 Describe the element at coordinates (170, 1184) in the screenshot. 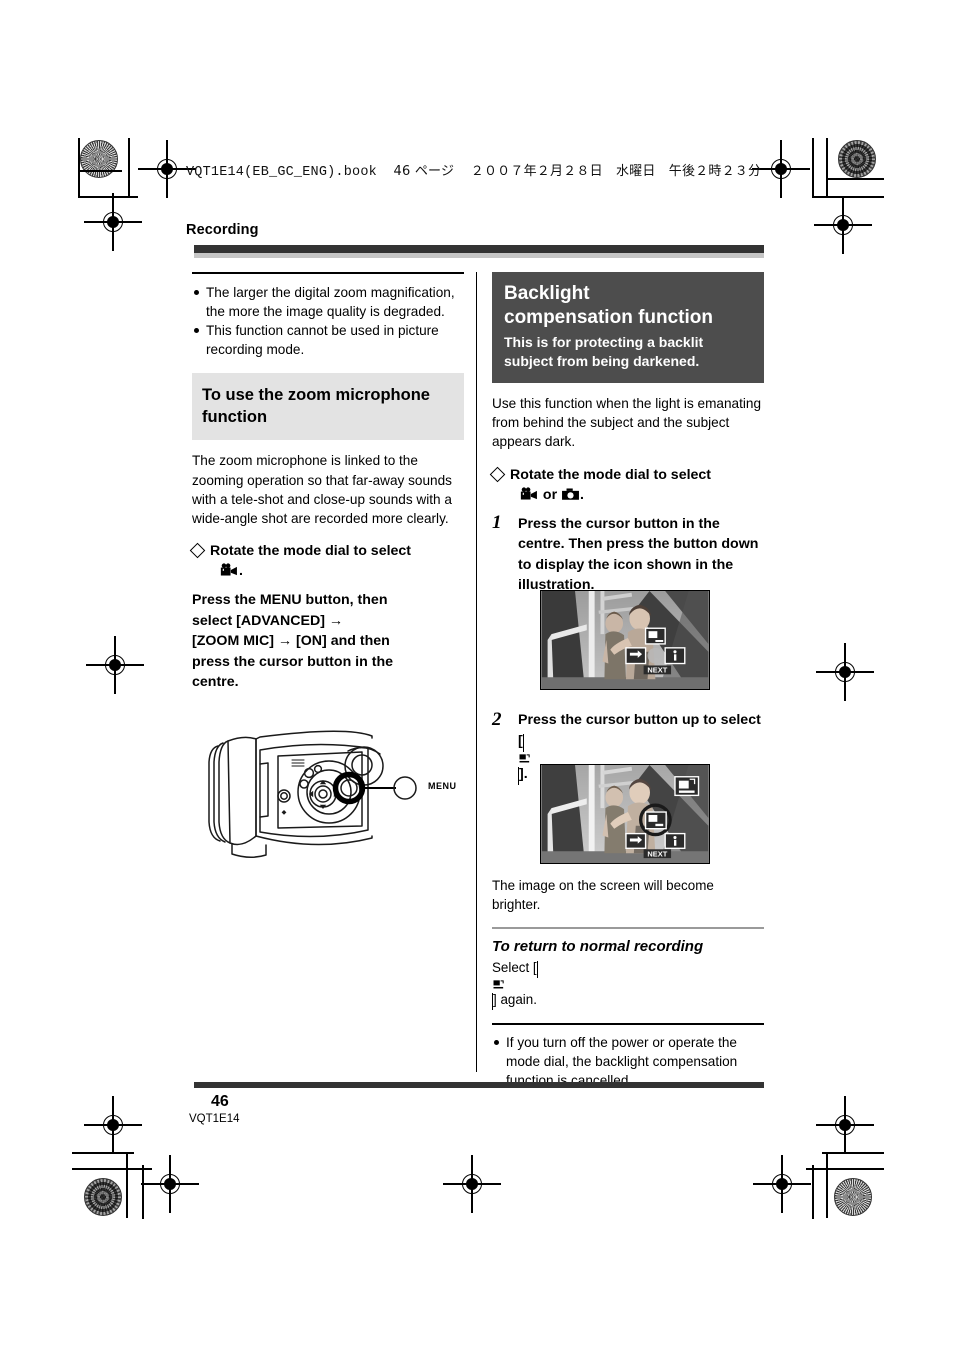

I see `crosshair-mark-bottom-left` at that location.